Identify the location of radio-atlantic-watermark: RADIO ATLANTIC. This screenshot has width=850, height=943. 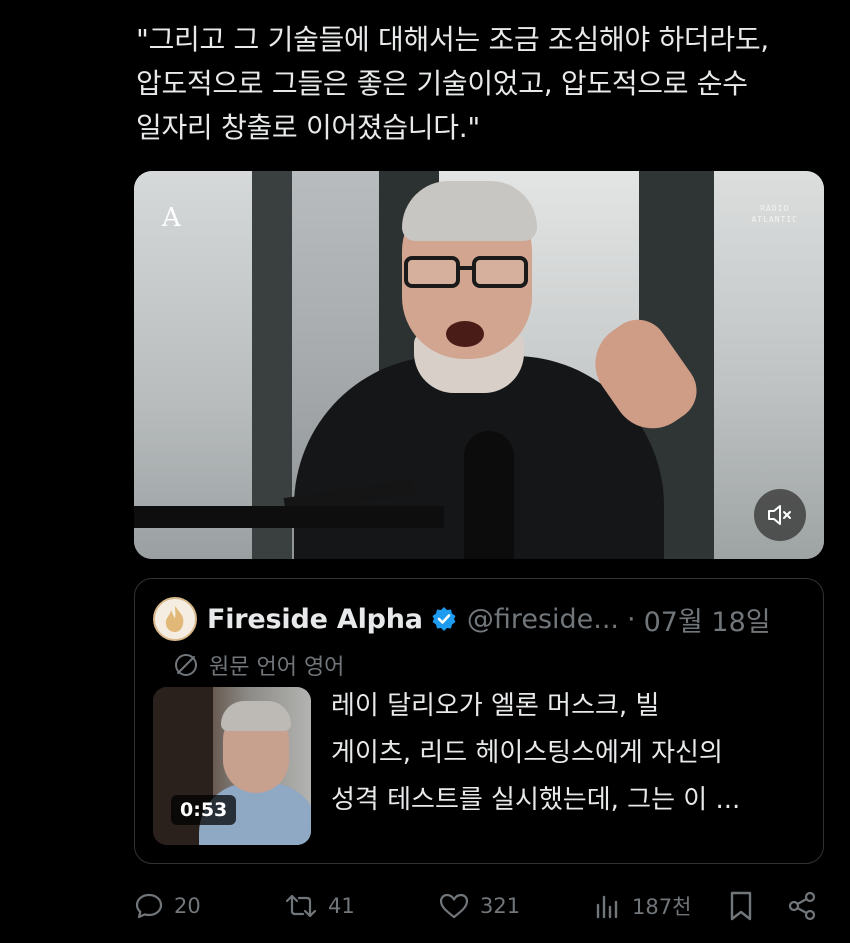
(774, 214).